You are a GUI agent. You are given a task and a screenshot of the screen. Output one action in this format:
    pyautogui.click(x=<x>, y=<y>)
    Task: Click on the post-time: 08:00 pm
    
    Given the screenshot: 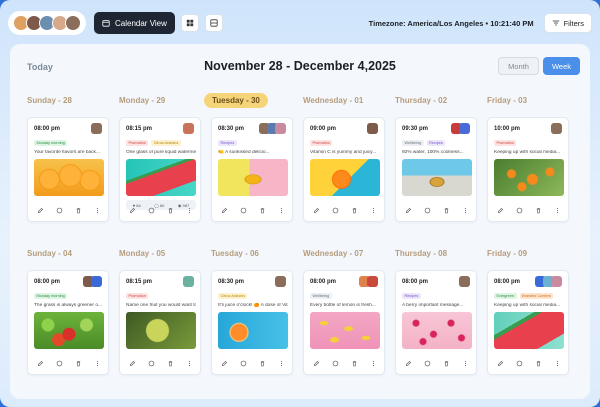 What is the action you would take?
    pyautogui.click(x=415, y=282)
    